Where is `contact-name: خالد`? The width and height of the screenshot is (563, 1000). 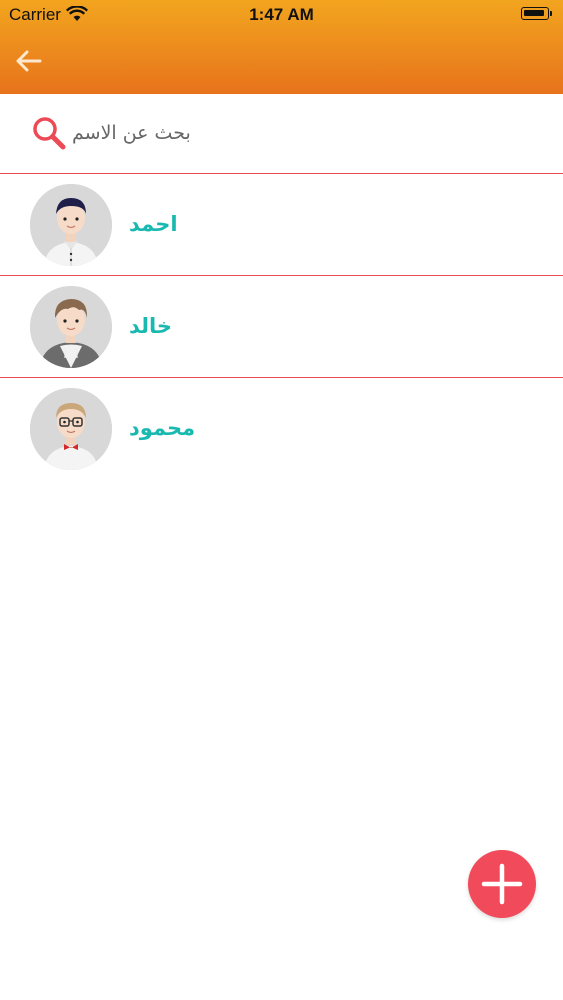 contact-name: خالد is located at coordinates (151, 326).